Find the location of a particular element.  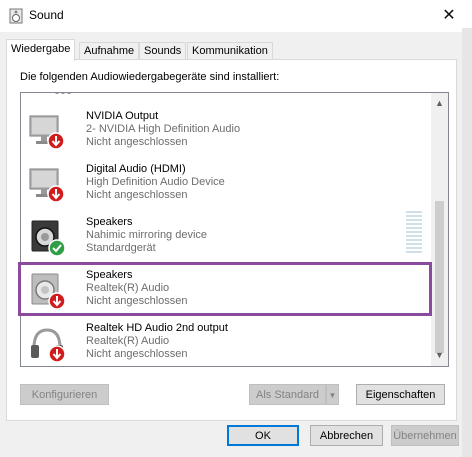

tab-aufnahme: Aufnahme is located at coordinates (109, 51).